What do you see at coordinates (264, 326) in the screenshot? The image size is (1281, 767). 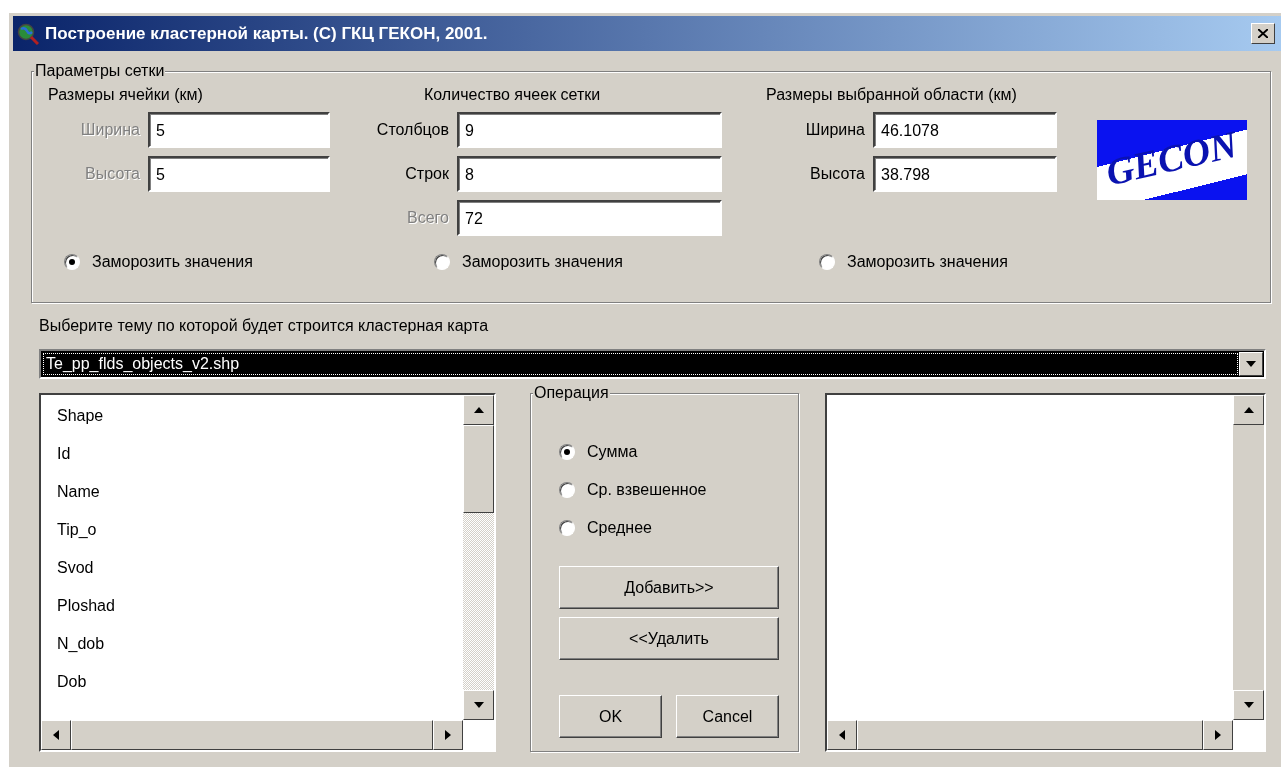 I see `prompt-text: Выберите тему по которой будет строится кластерная карта` at bounding box center [264, 326].